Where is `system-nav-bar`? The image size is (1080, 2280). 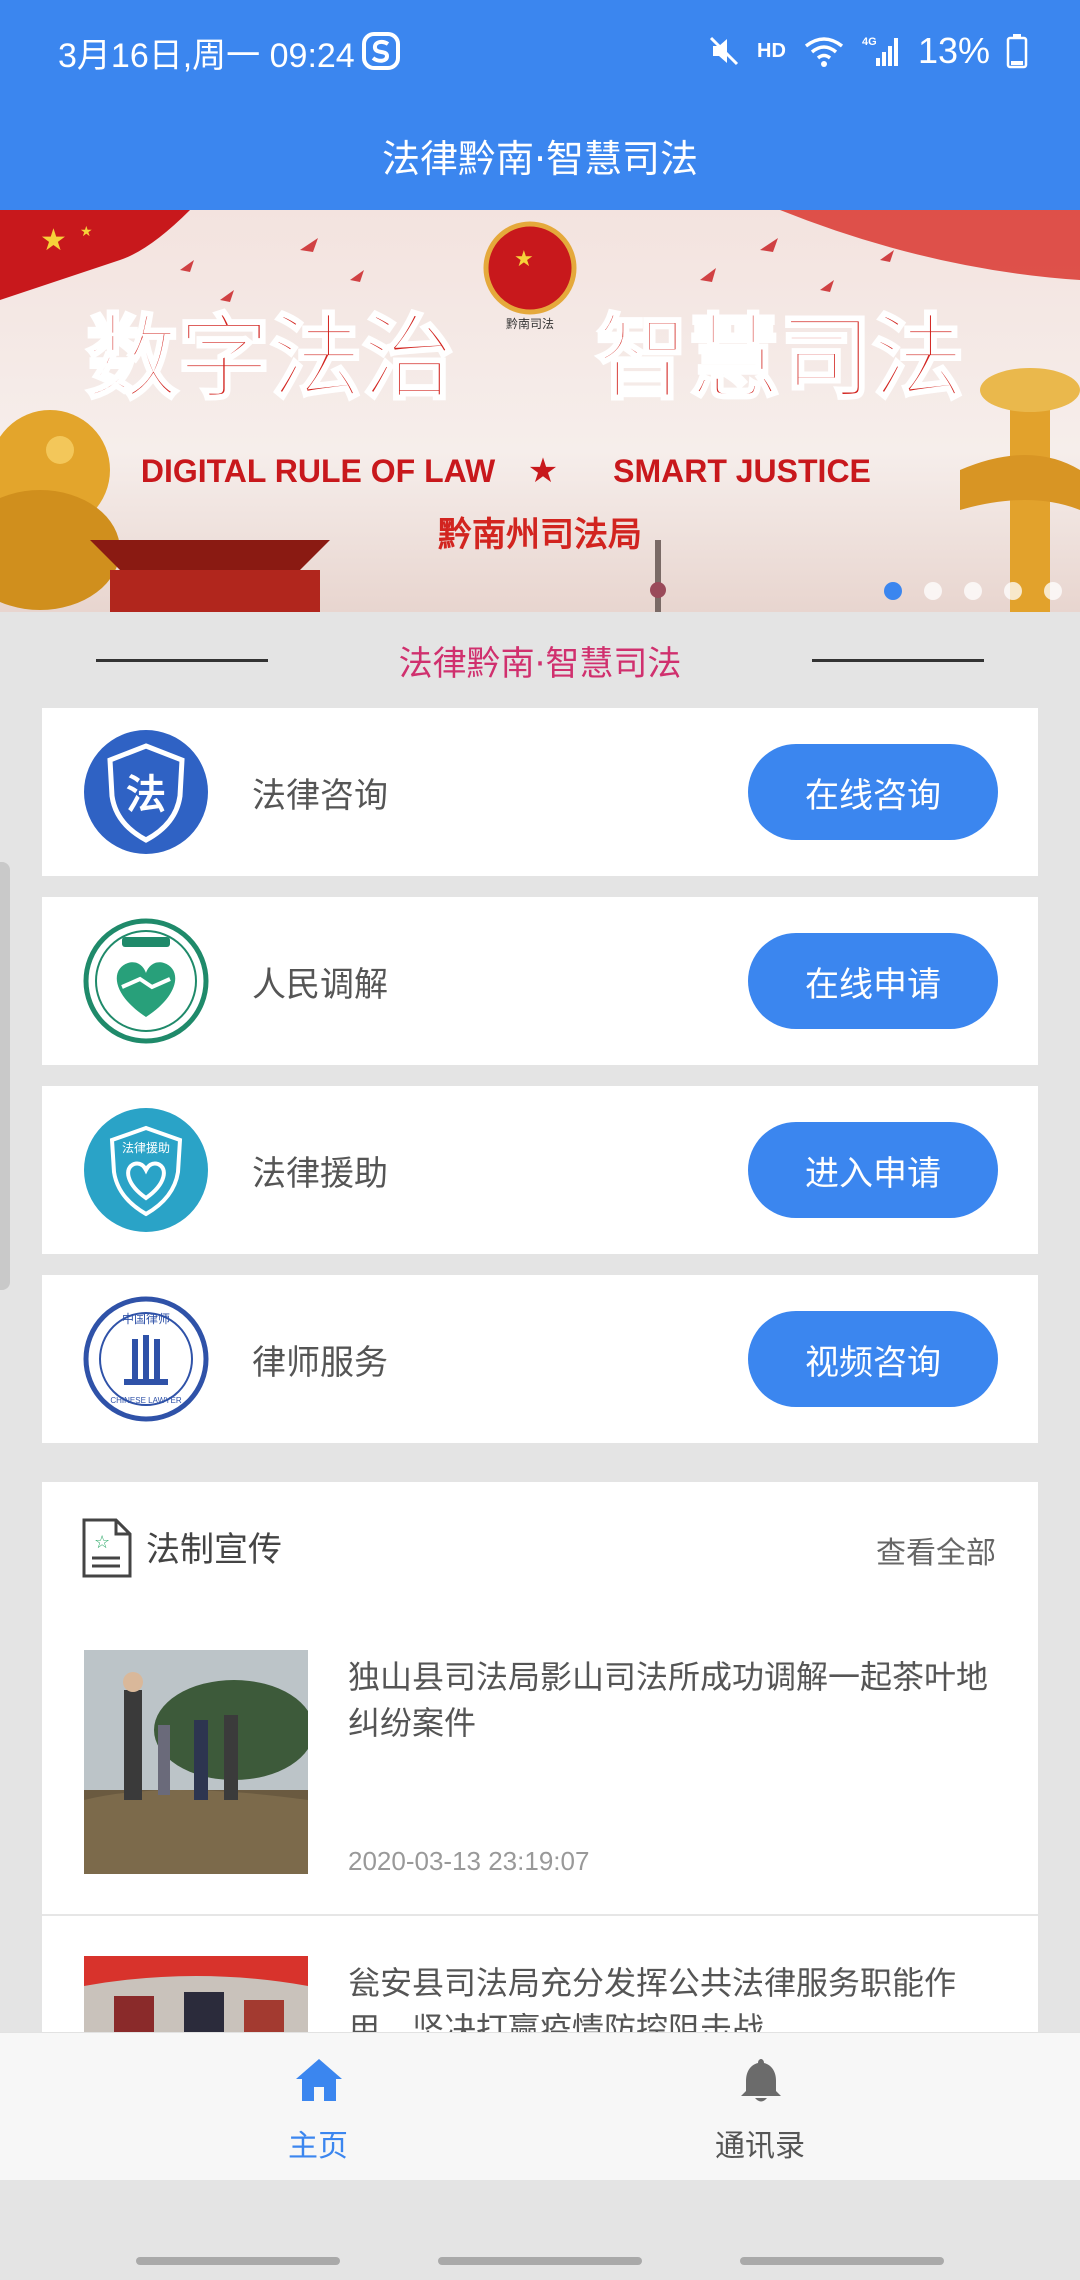
system-nav-bar is located at coordinates (540, 2230).